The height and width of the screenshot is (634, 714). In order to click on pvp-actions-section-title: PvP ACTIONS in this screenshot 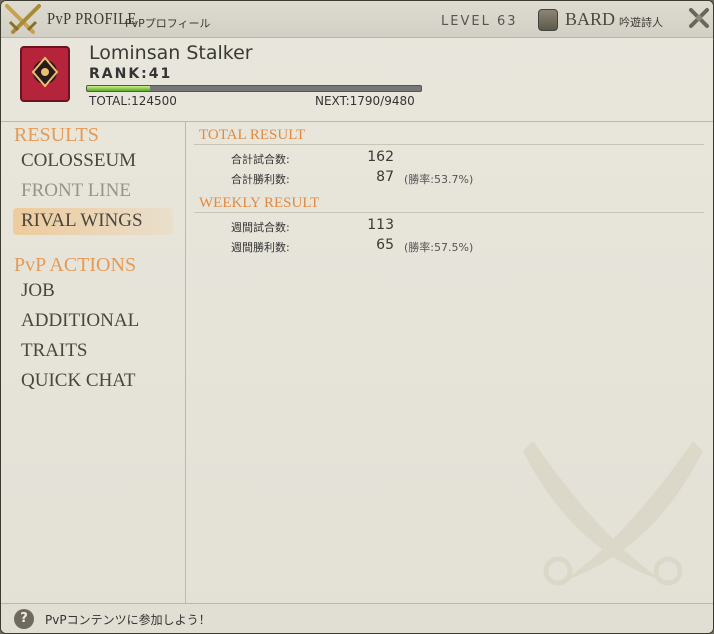, I will do `click(75, 265)`.